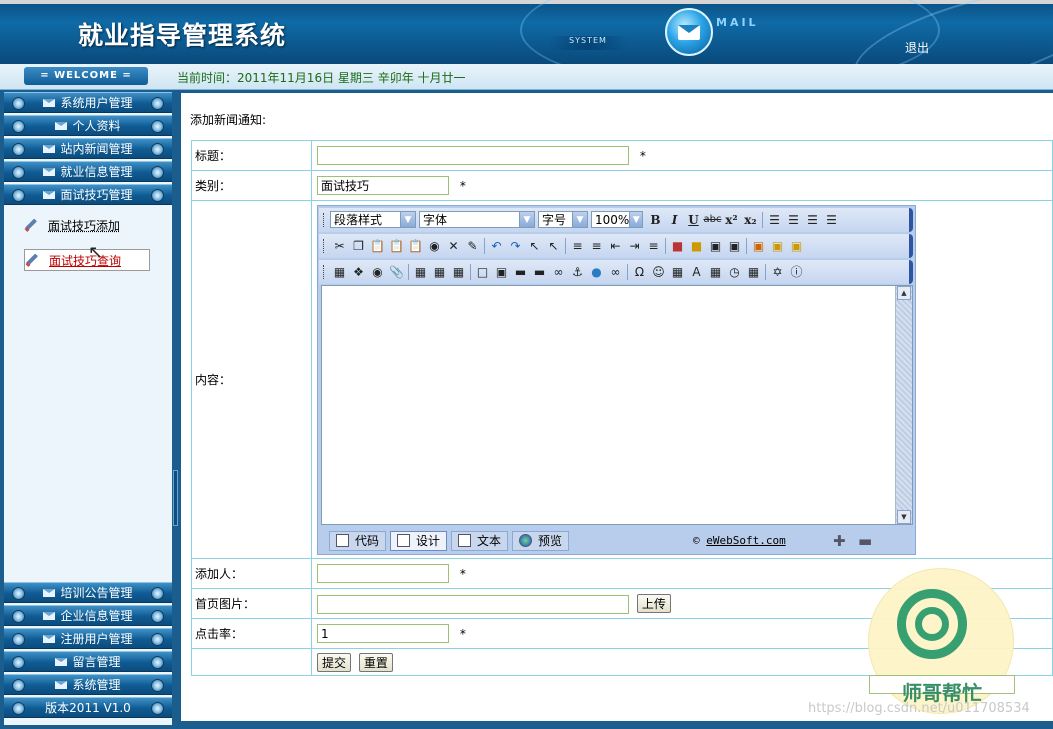  I want to click on align-center-icon: ☰, so click(793, 220).